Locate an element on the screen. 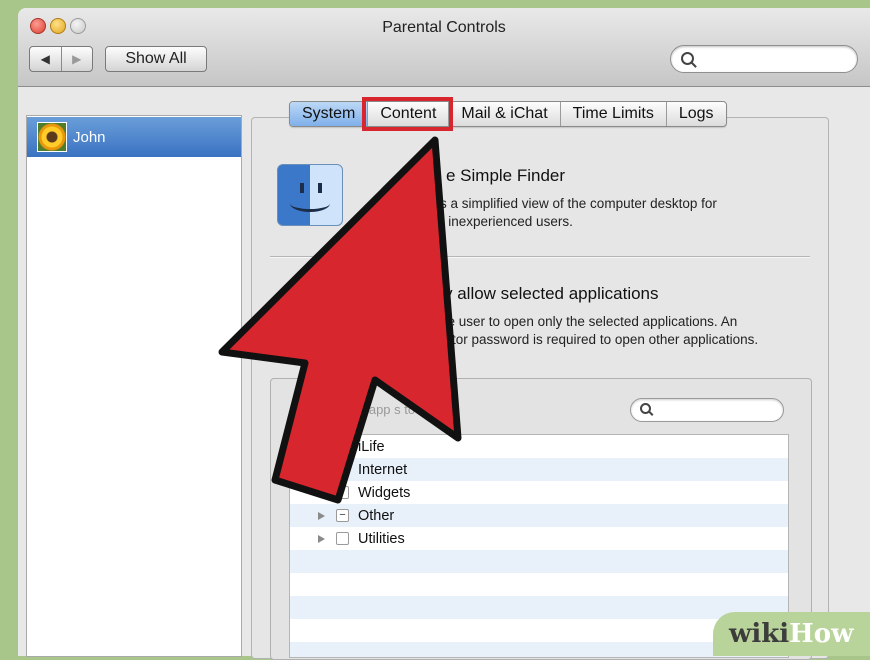 This screenshot has width=870, height=660. section-divider is located at coordinates (540, 257).